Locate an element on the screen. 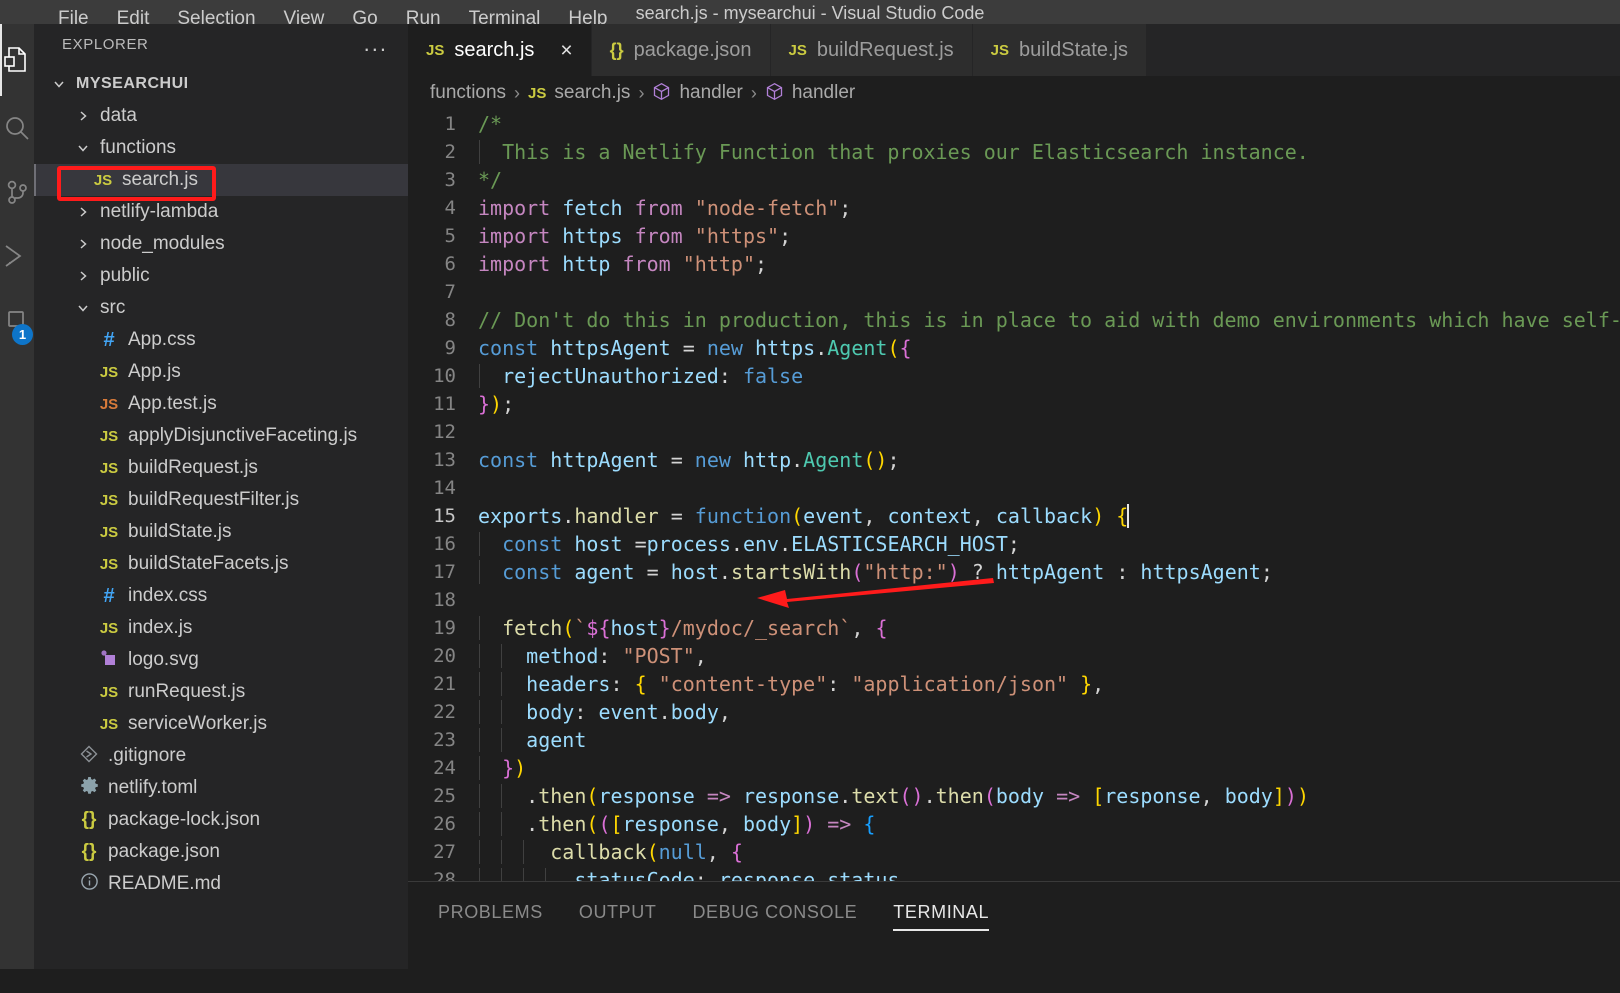 Image resolution: width=1620 pixels, height=993 pixels. tab-buildrequest-js: JS buildRequest.js is located at coordinates (871, 50).